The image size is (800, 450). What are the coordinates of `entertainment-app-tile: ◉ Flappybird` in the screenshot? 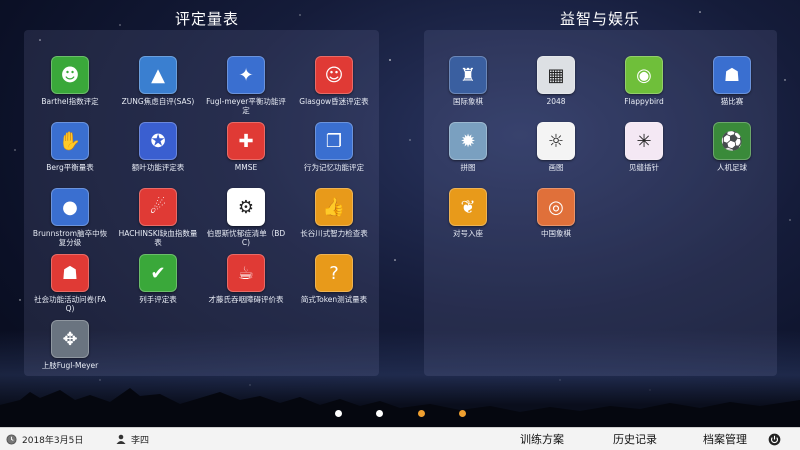 It's located at (644, 81).